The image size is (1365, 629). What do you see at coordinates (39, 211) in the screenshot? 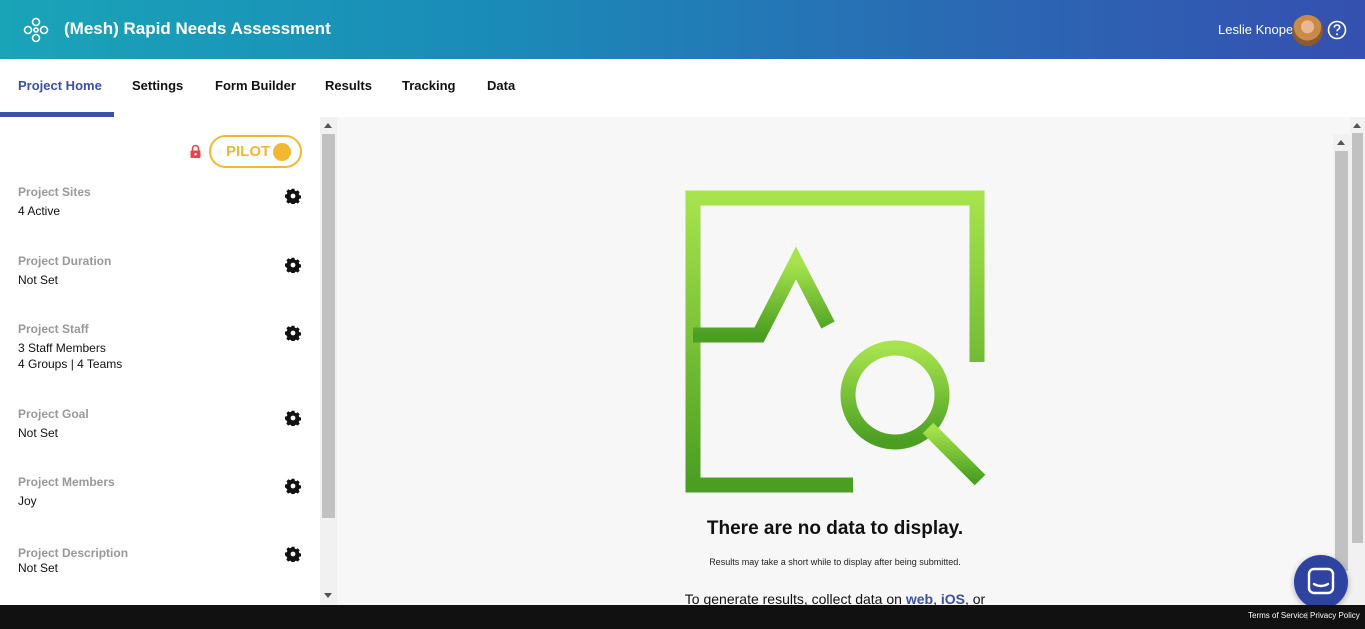
I see `setting-value: 4 Active` at bounding box center [39, 211].